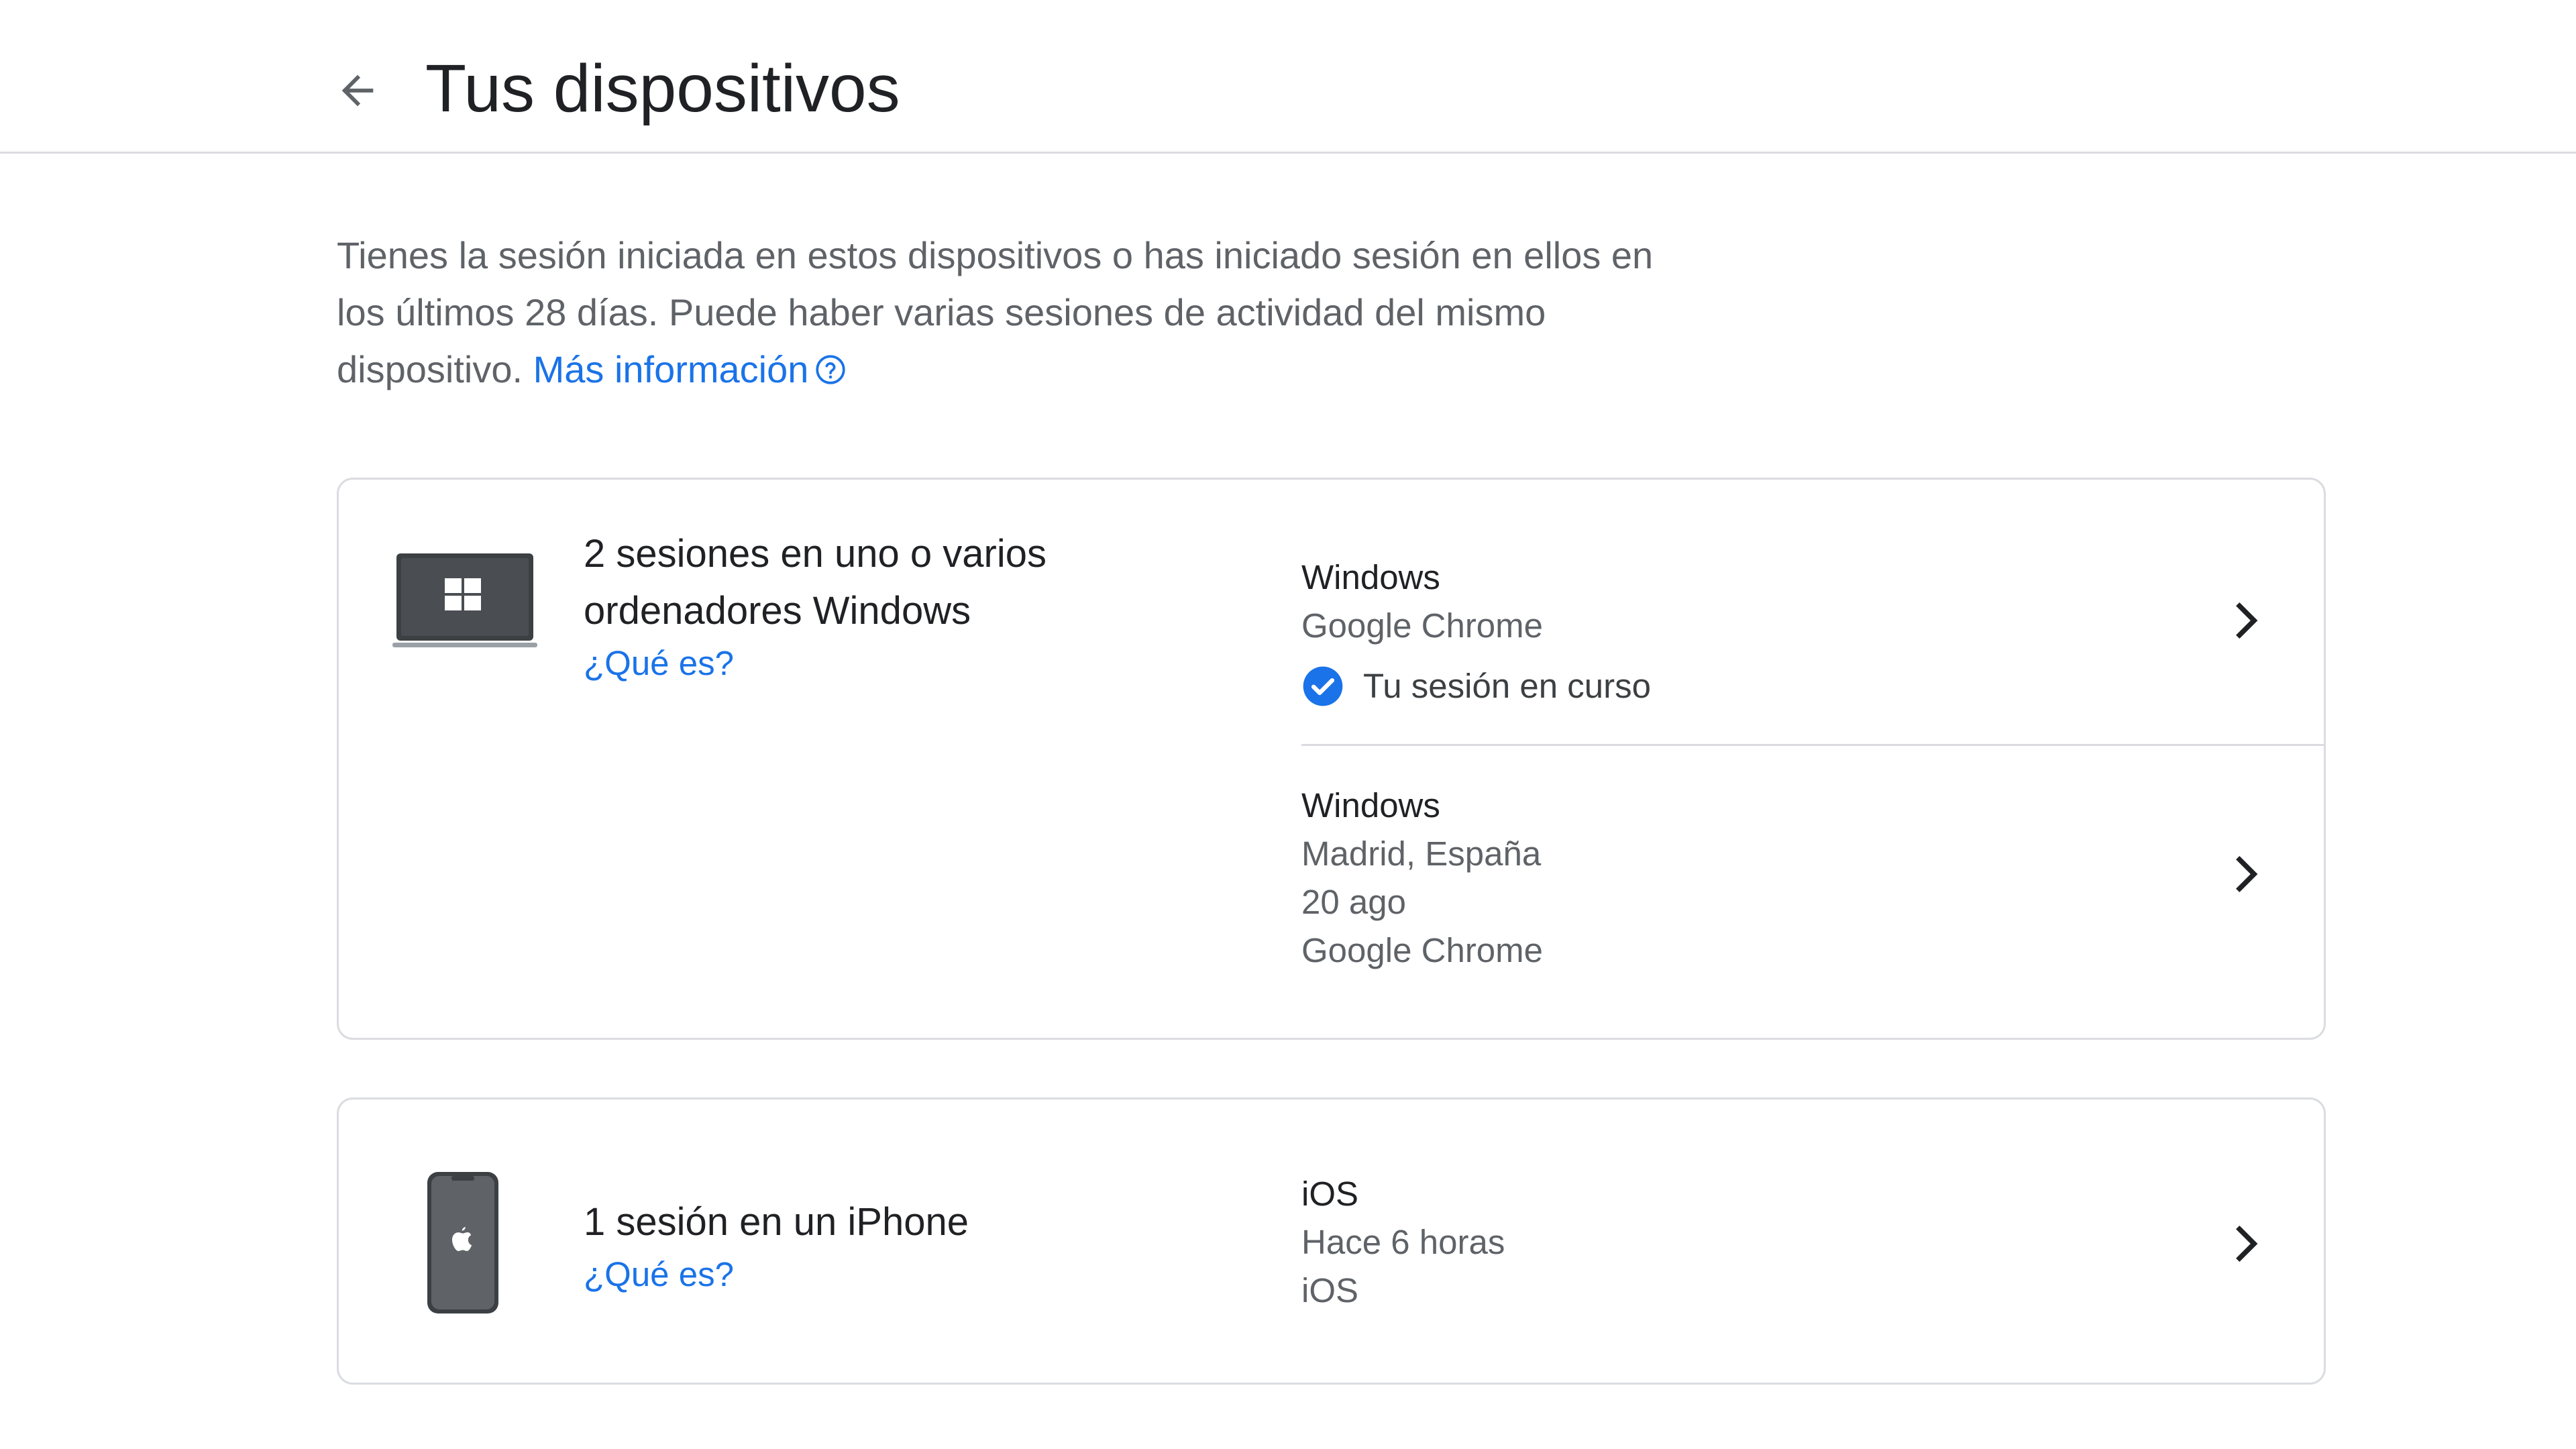  Describe the element at coordinates (1323, 686) in the screenshot. I see `check-circle-icon` at that location.